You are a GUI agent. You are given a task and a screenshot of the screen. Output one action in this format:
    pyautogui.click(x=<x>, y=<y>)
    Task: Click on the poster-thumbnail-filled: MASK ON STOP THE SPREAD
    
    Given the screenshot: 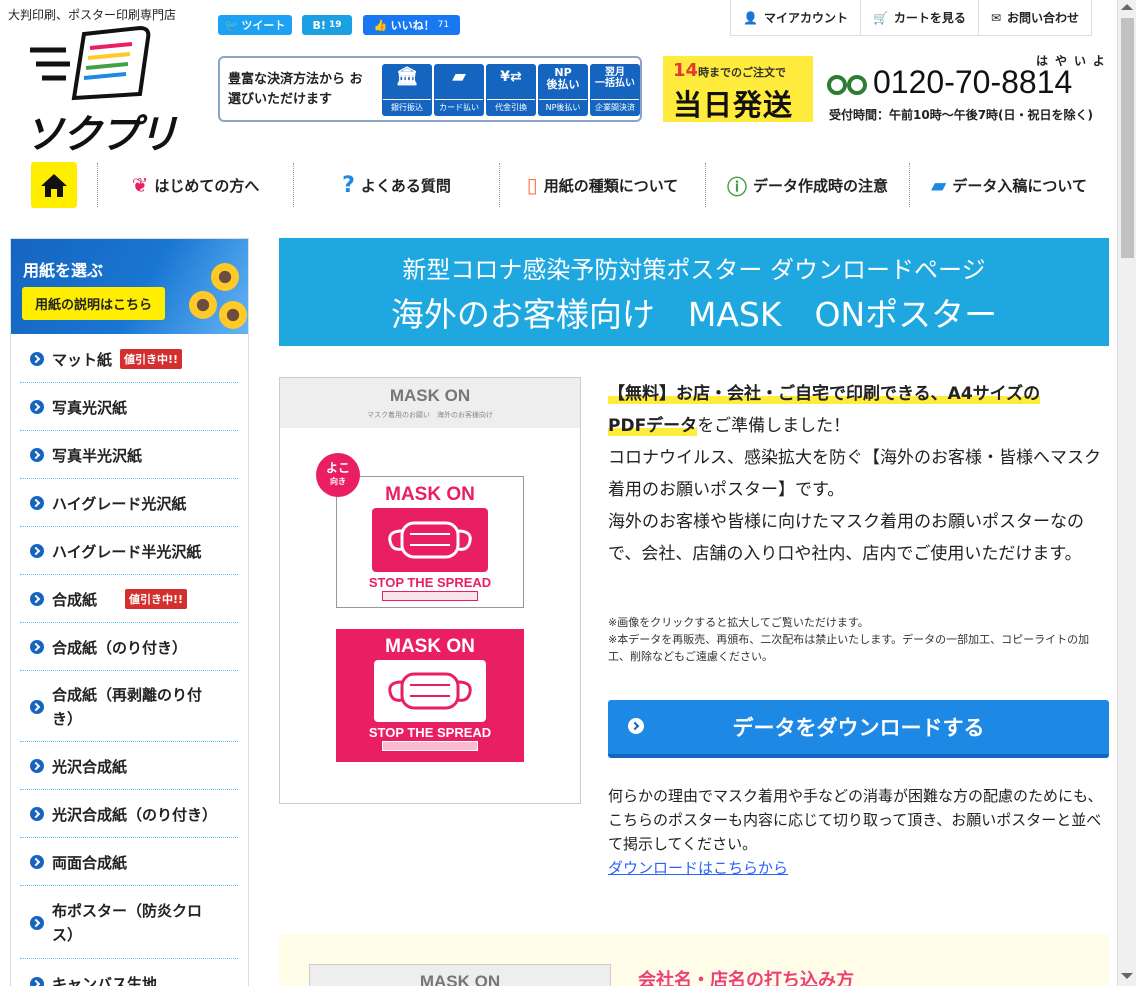 What is the action you would take?
    pyautogui.click(x=430, y=695)
    